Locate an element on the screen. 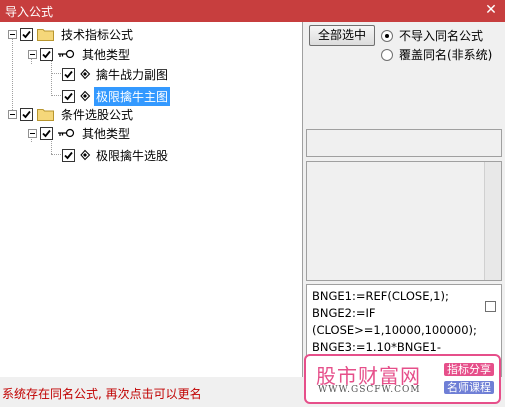 The image size is (505, 407). tree-item-tech-indicators: 技术指标公式 is located at coordinates (71, 34).